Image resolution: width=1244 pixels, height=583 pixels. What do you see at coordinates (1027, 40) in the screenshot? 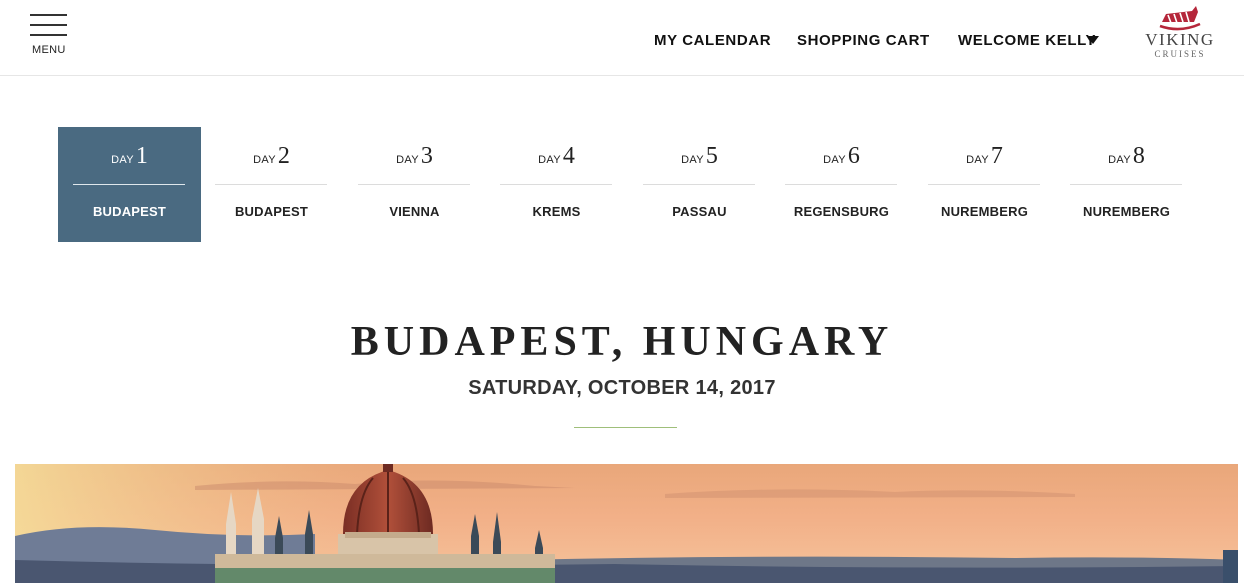
I see `welcome-user-menu: WELCOME KELLY` at bounding box center [1027, 40].